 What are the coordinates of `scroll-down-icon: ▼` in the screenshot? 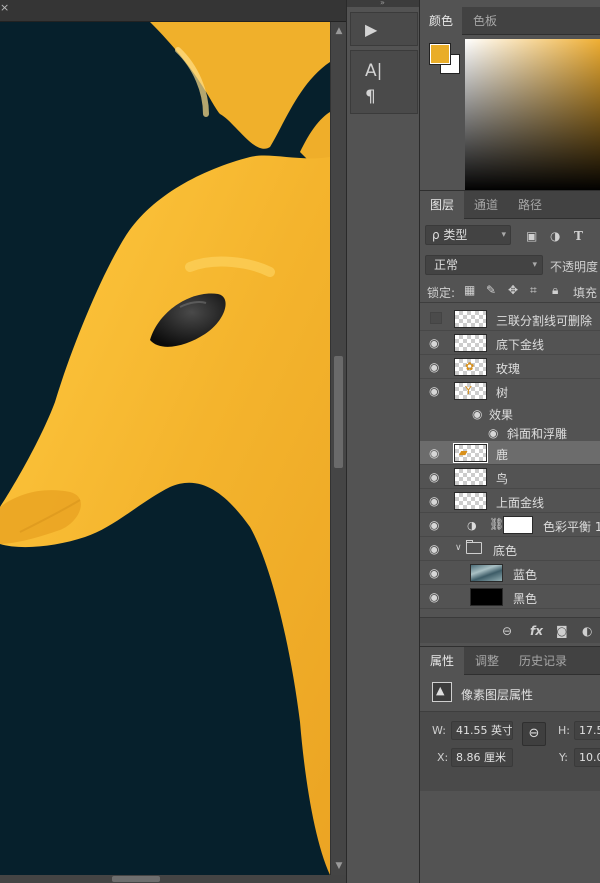 It's located at (339, 866).